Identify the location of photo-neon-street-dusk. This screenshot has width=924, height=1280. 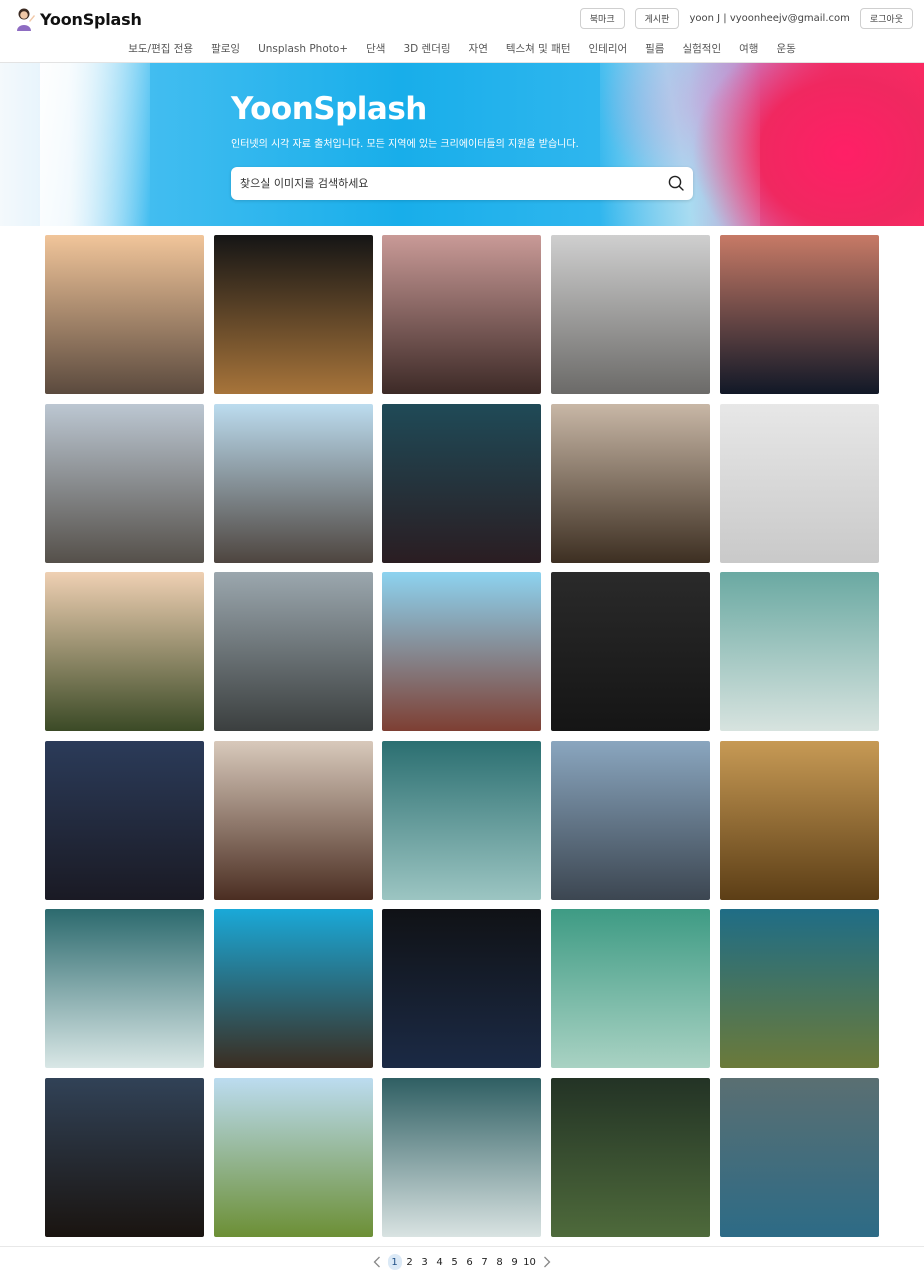
(462, 314).